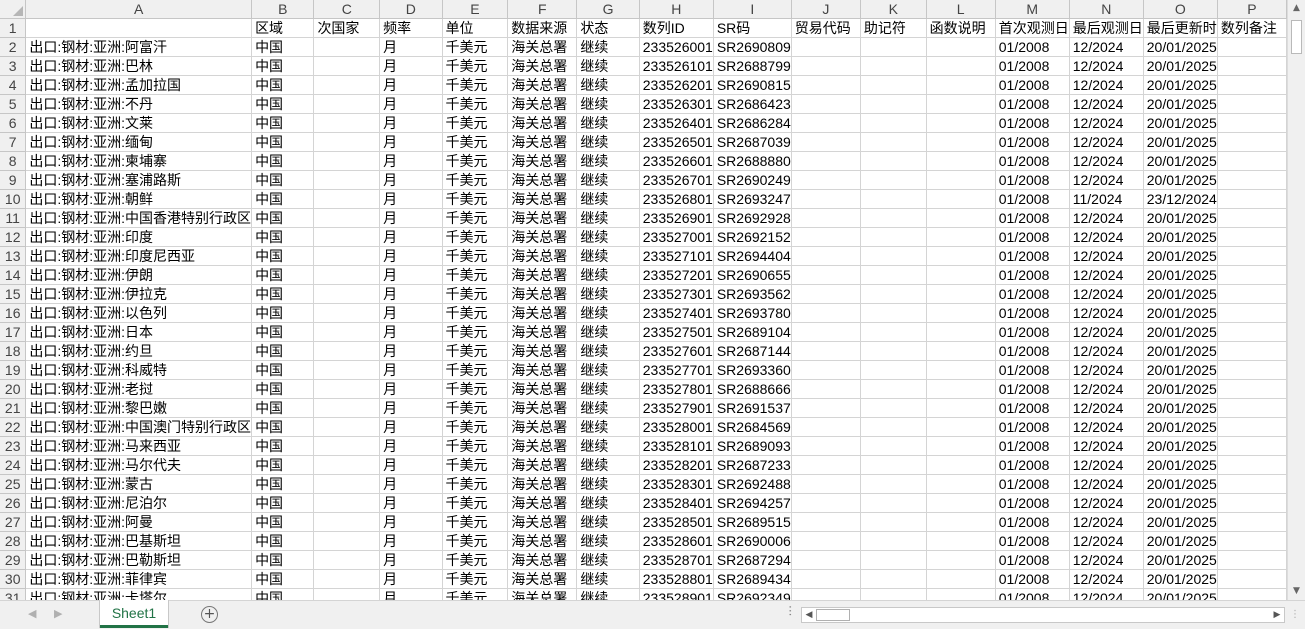  Describe the element at coordinates (139, 161) in the screenshot. I see `cell-a: 出口:钢材:亚洲:柬埔寨` at that location.